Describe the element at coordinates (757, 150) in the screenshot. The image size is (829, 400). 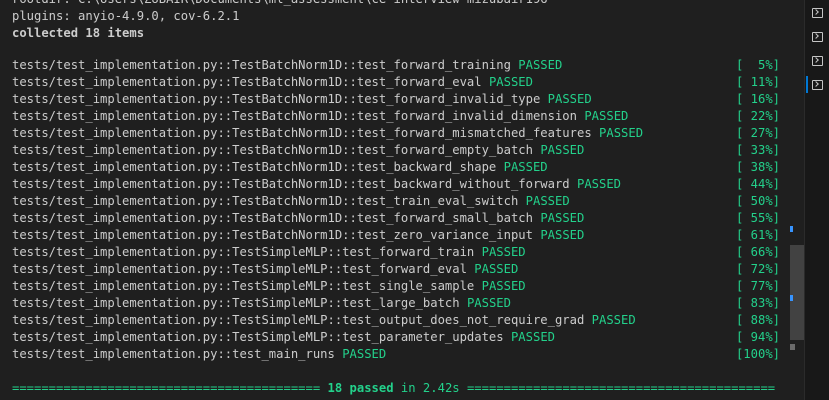
I see `test-progress: [ 33%]` at that location.